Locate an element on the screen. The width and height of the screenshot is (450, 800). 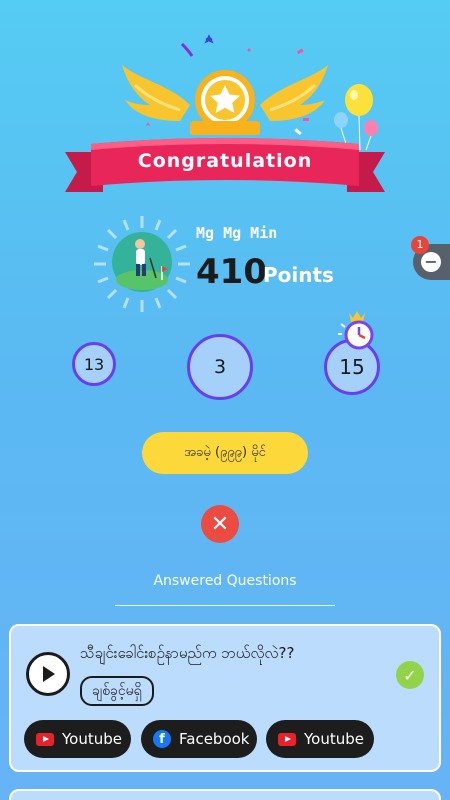
facebook-button: f Facebook is located at coordinates (199, 739).